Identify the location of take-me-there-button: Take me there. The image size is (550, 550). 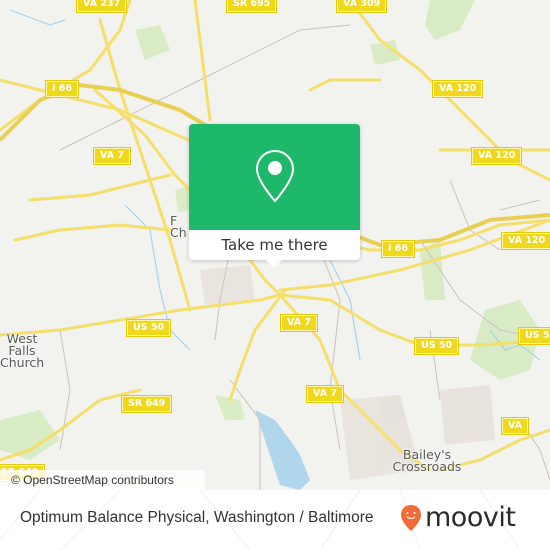
(274, 245).